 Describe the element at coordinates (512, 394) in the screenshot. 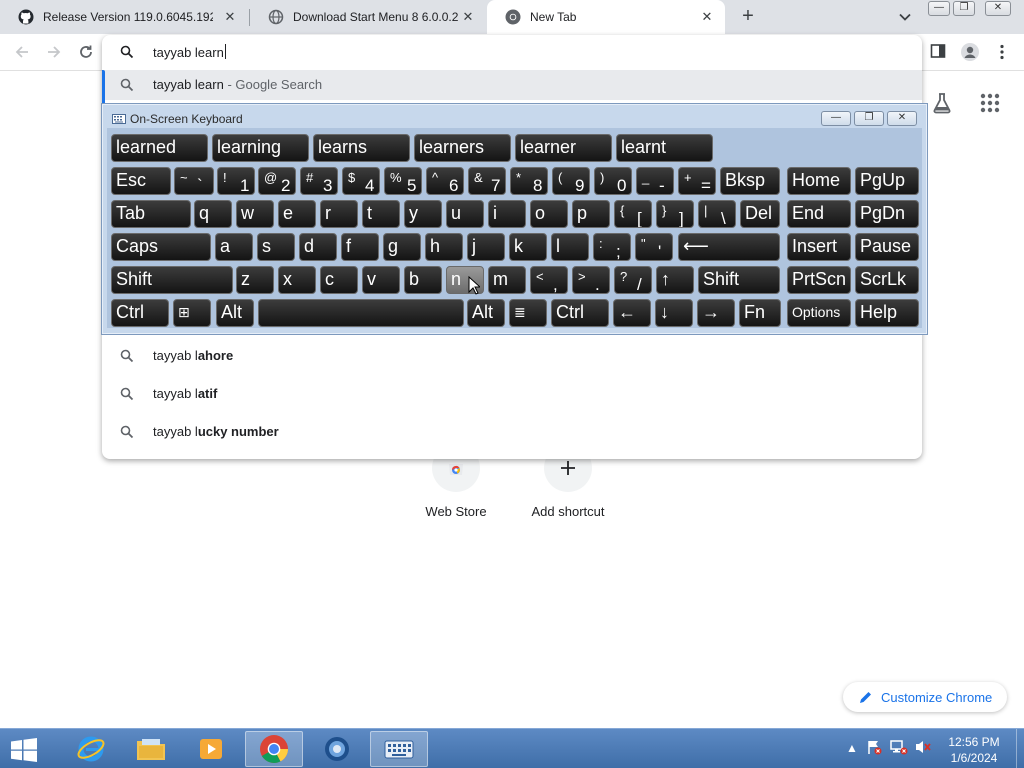

I see `suggestion-item: tayyab latif` at that location.